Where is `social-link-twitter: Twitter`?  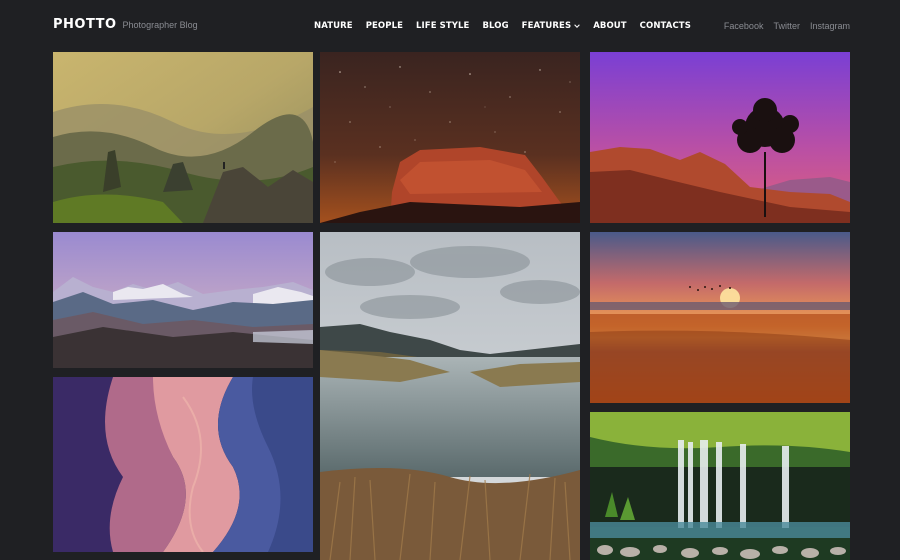
social-link-twitter: Twitter is located at coordinates (786, 26).